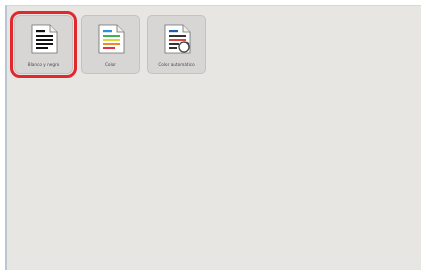 Image resolution: width=421 pixels, height=270 pixels. I want to click on color-mode-auto-color-button: Color automático, so click(176, 44).